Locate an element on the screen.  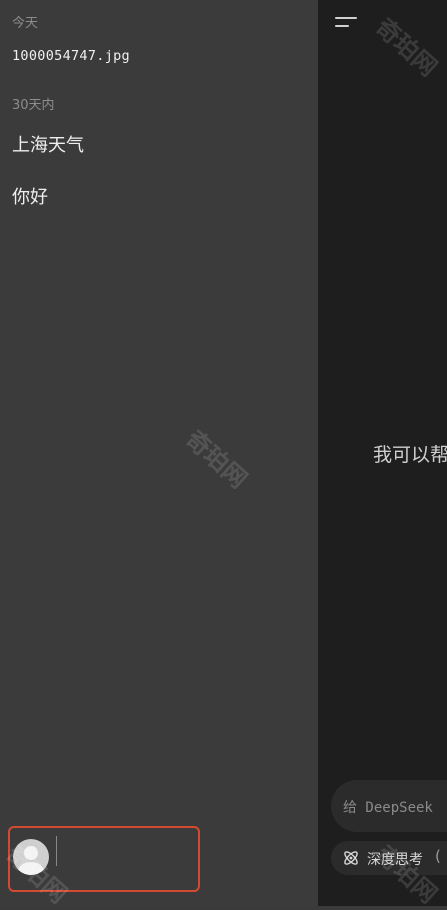
deep-think-toggle: 深度思考 ( is located at coordinates (389, 858).